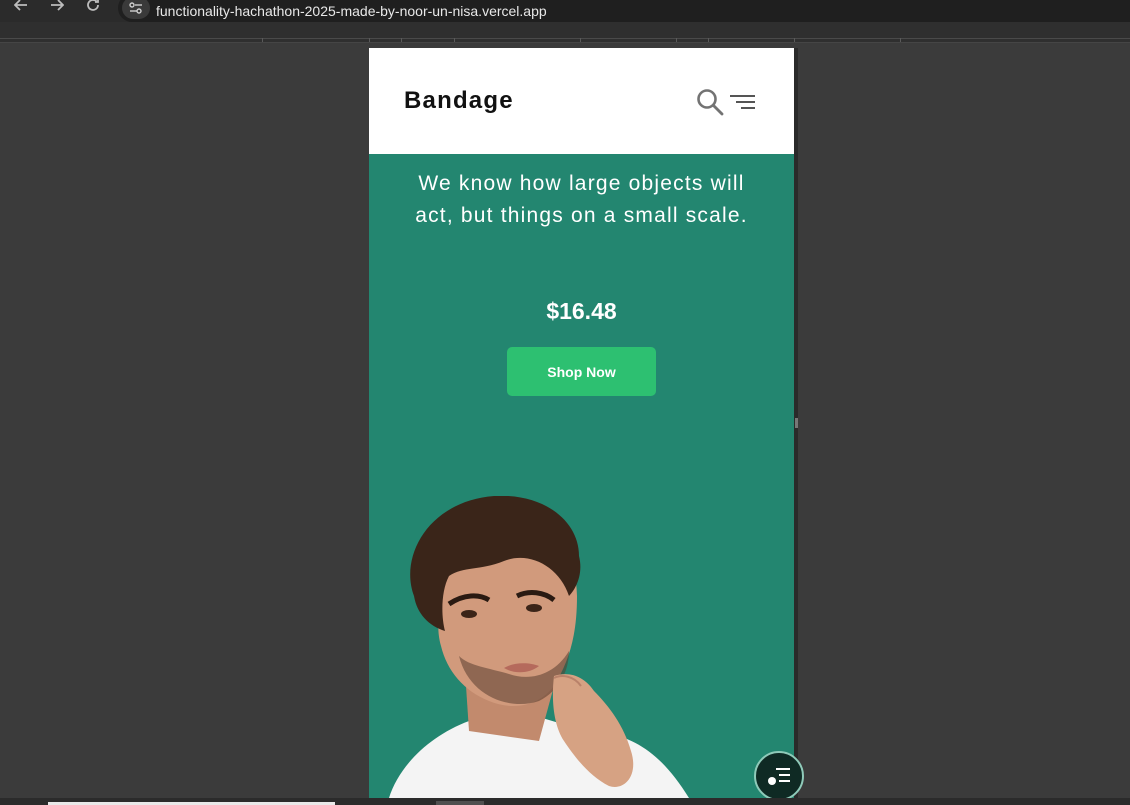  What do you see at coordinates (581, 371) in the screenshot?
I see `shop-now-button: Shop Now` at bounding box center [581, 371].